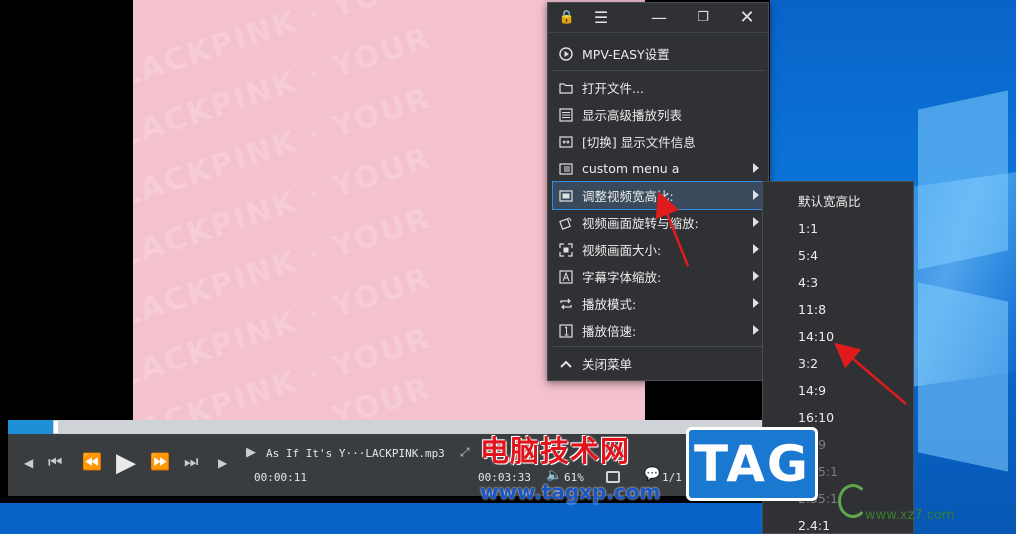 The image size is (1016, 534). I want to click on menu-item-rotate-zoom: 视频画面旋转与缩放:, so click(659, 222).